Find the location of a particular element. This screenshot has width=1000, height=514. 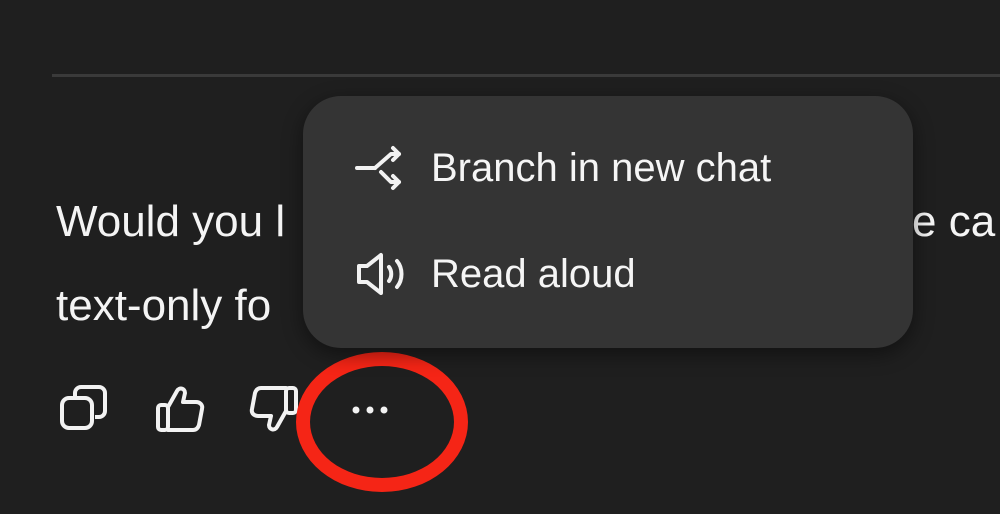

copy-button is located at coordinates (84, 409).